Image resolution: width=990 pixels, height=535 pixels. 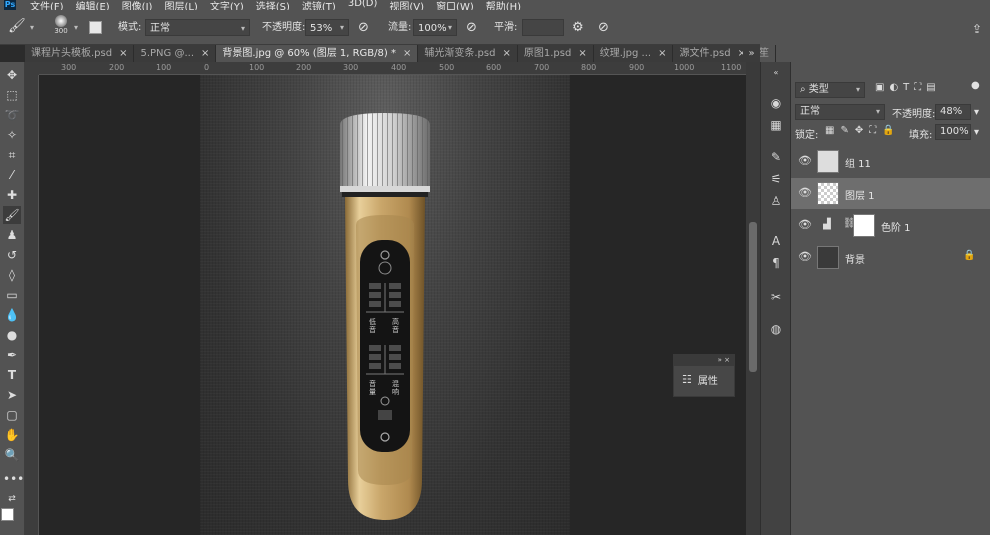 What do you see at coordinates (776, 103) in the screenshot?
I see `color-panel-icon: ◉` at bounding box center [776, 103].